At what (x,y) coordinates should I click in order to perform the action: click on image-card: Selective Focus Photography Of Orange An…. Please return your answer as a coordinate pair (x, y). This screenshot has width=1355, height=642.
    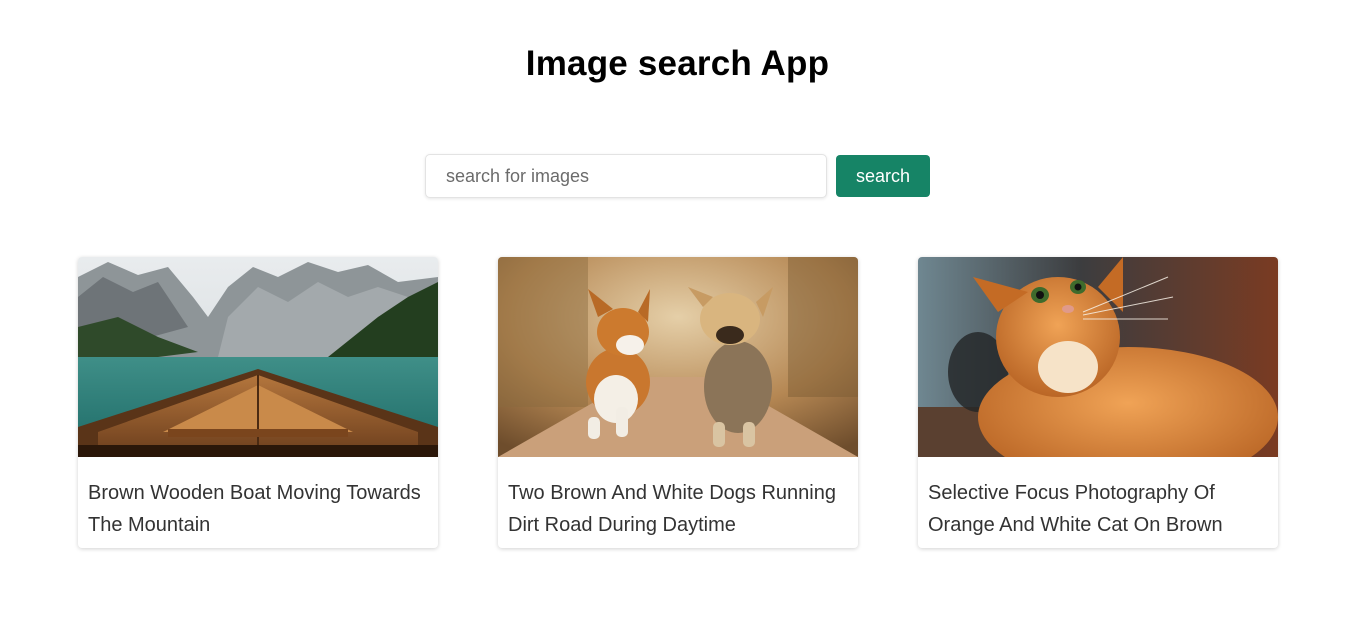
    Looking at the image, I should click on (1098, 402).